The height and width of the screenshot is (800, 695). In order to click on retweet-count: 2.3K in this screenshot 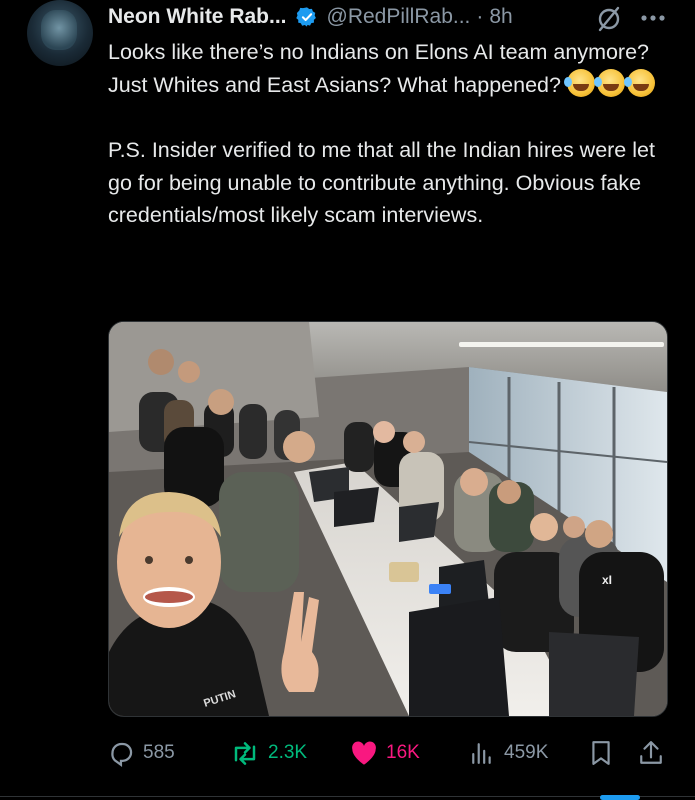, I will do `click(288, 752)`.